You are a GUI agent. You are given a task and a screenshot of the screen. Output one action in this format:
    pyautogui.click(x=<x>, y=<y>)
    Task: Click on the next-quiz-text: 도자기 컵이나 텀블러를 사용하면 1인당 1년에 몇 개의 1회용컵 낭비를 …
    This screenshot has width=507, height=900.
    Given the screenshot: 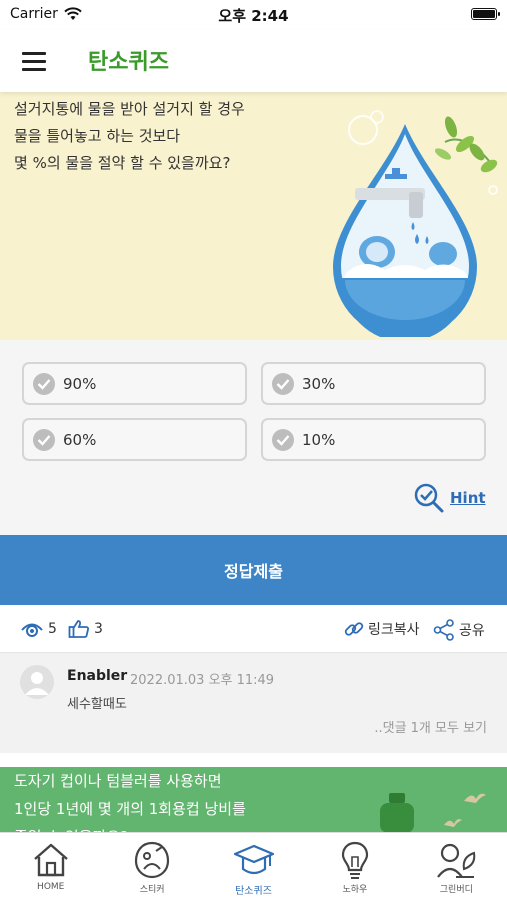 What is the action you would take?
    pyautogui.click(x=130, y=802)
    